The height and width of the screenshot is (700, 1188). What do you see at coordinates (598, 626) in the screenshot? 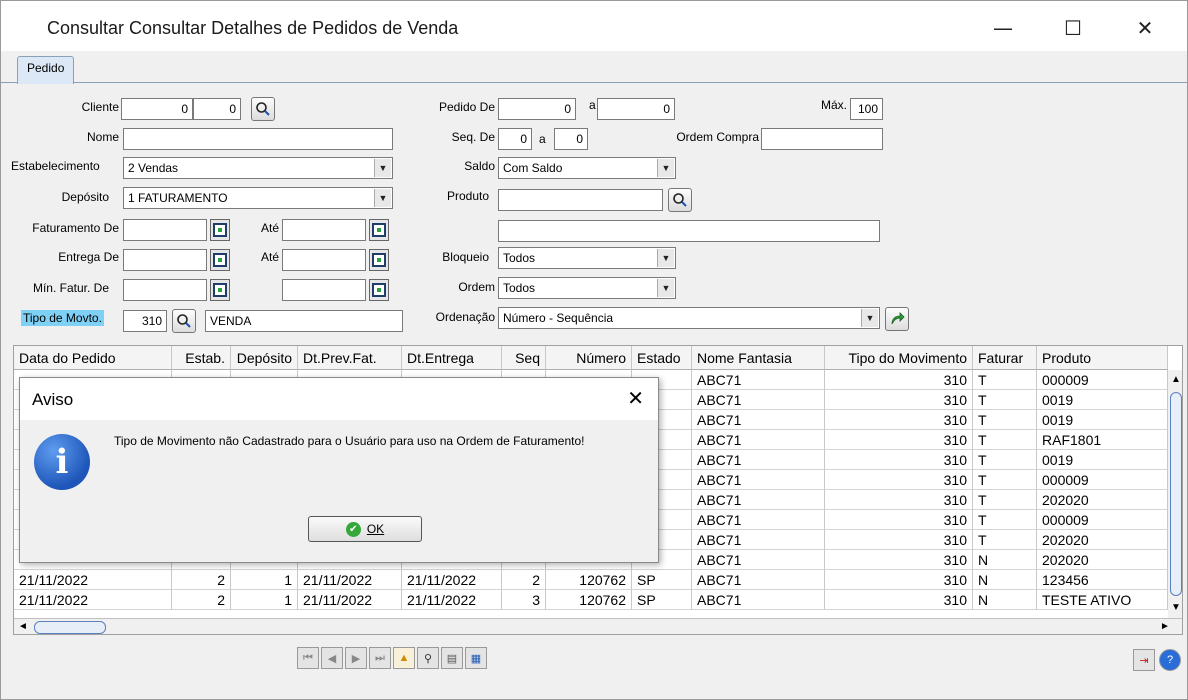
I see `horizontal-scrollbar: ◄ ►` at bounding box center [598, 626].